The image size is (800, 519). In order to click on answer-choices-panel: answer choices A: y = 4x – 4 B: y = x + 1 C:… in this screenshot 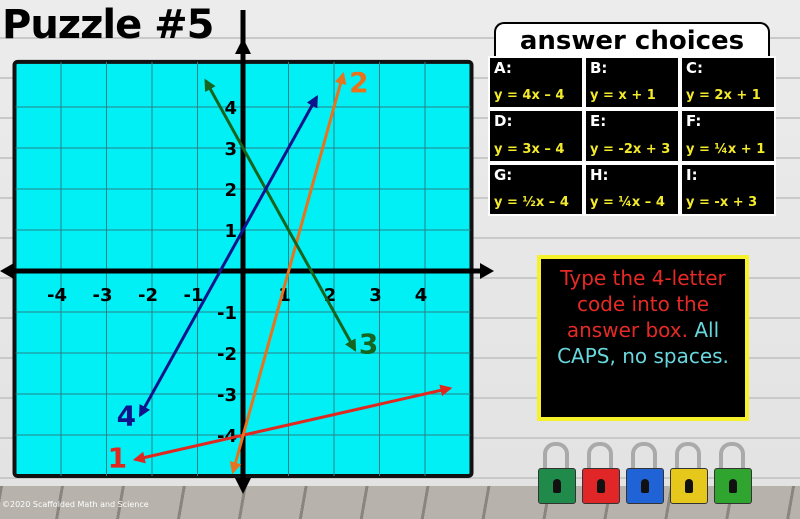, I will do `click(633, 120)`.